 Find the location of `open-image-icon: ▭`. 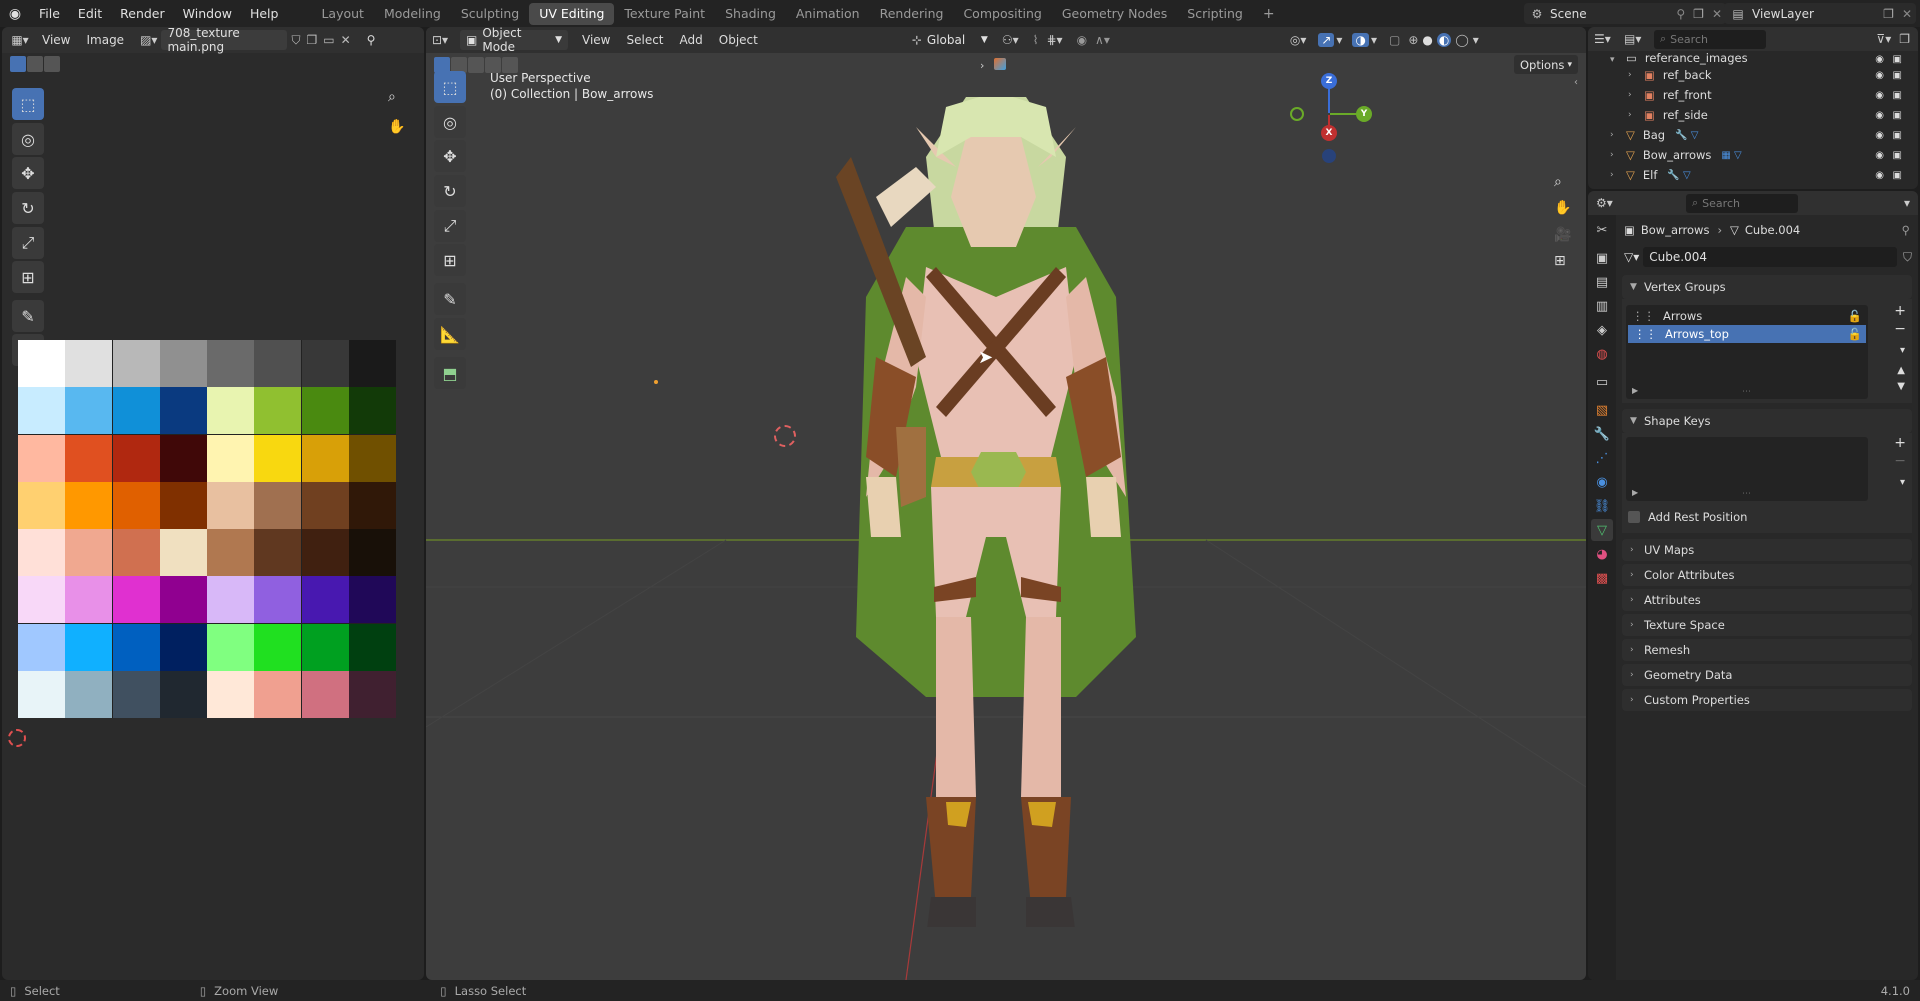

open-image-icon: ▭ is located at coordinates (328, 40).